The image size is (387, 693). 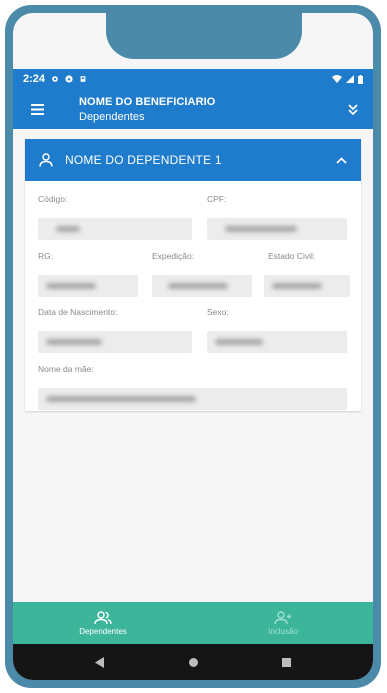 What do you see at coordinates (103, 617) in the screenshot?
I see `people-icon` at bounding box center [103, 617].